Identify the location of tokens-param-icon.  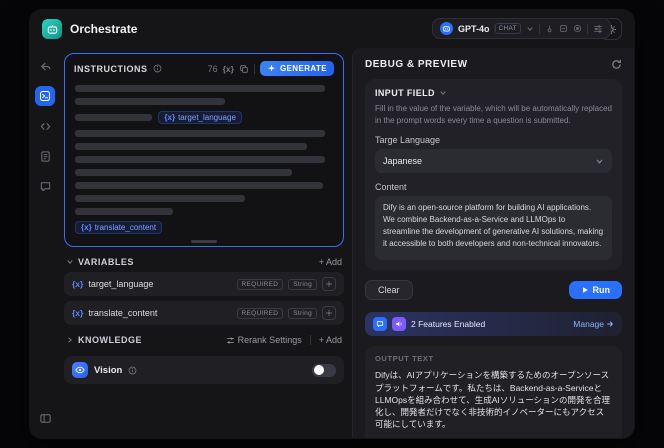
(563, 28).